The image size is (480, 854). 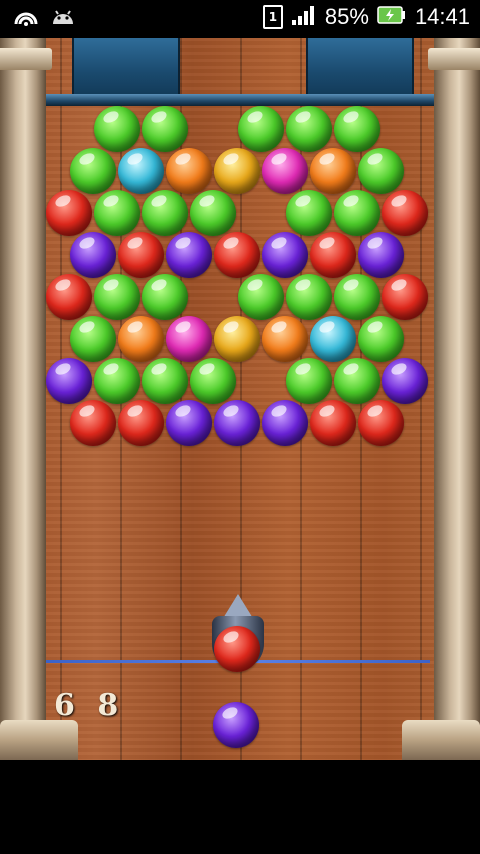 What do you see at coordinates (346, 16) in the screenshot?
I see `battery-percent: 85%` at bounding box center [346, 16].